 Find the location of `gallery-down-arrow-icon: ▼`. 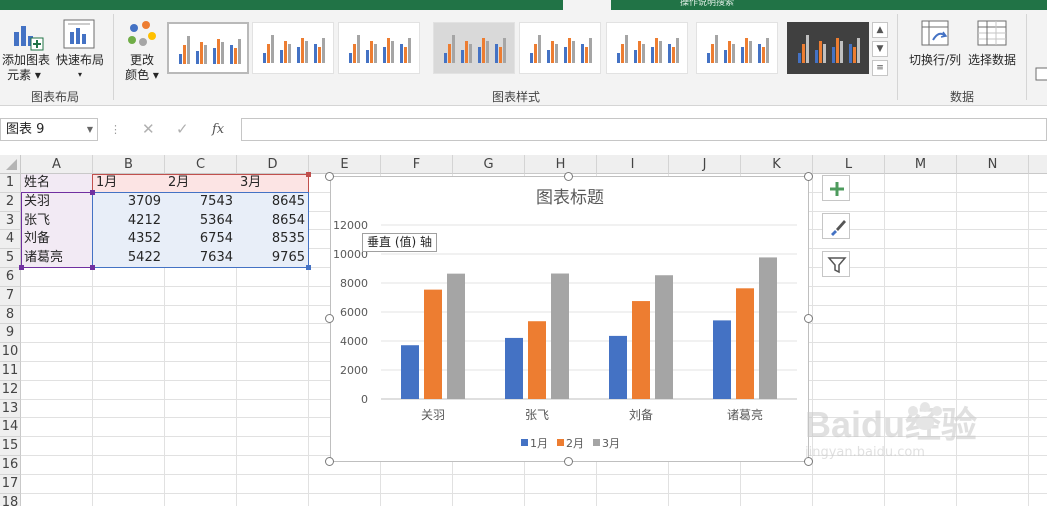

gallery-down-arrow-icon: ▼ is located at coordinates (880, 49).